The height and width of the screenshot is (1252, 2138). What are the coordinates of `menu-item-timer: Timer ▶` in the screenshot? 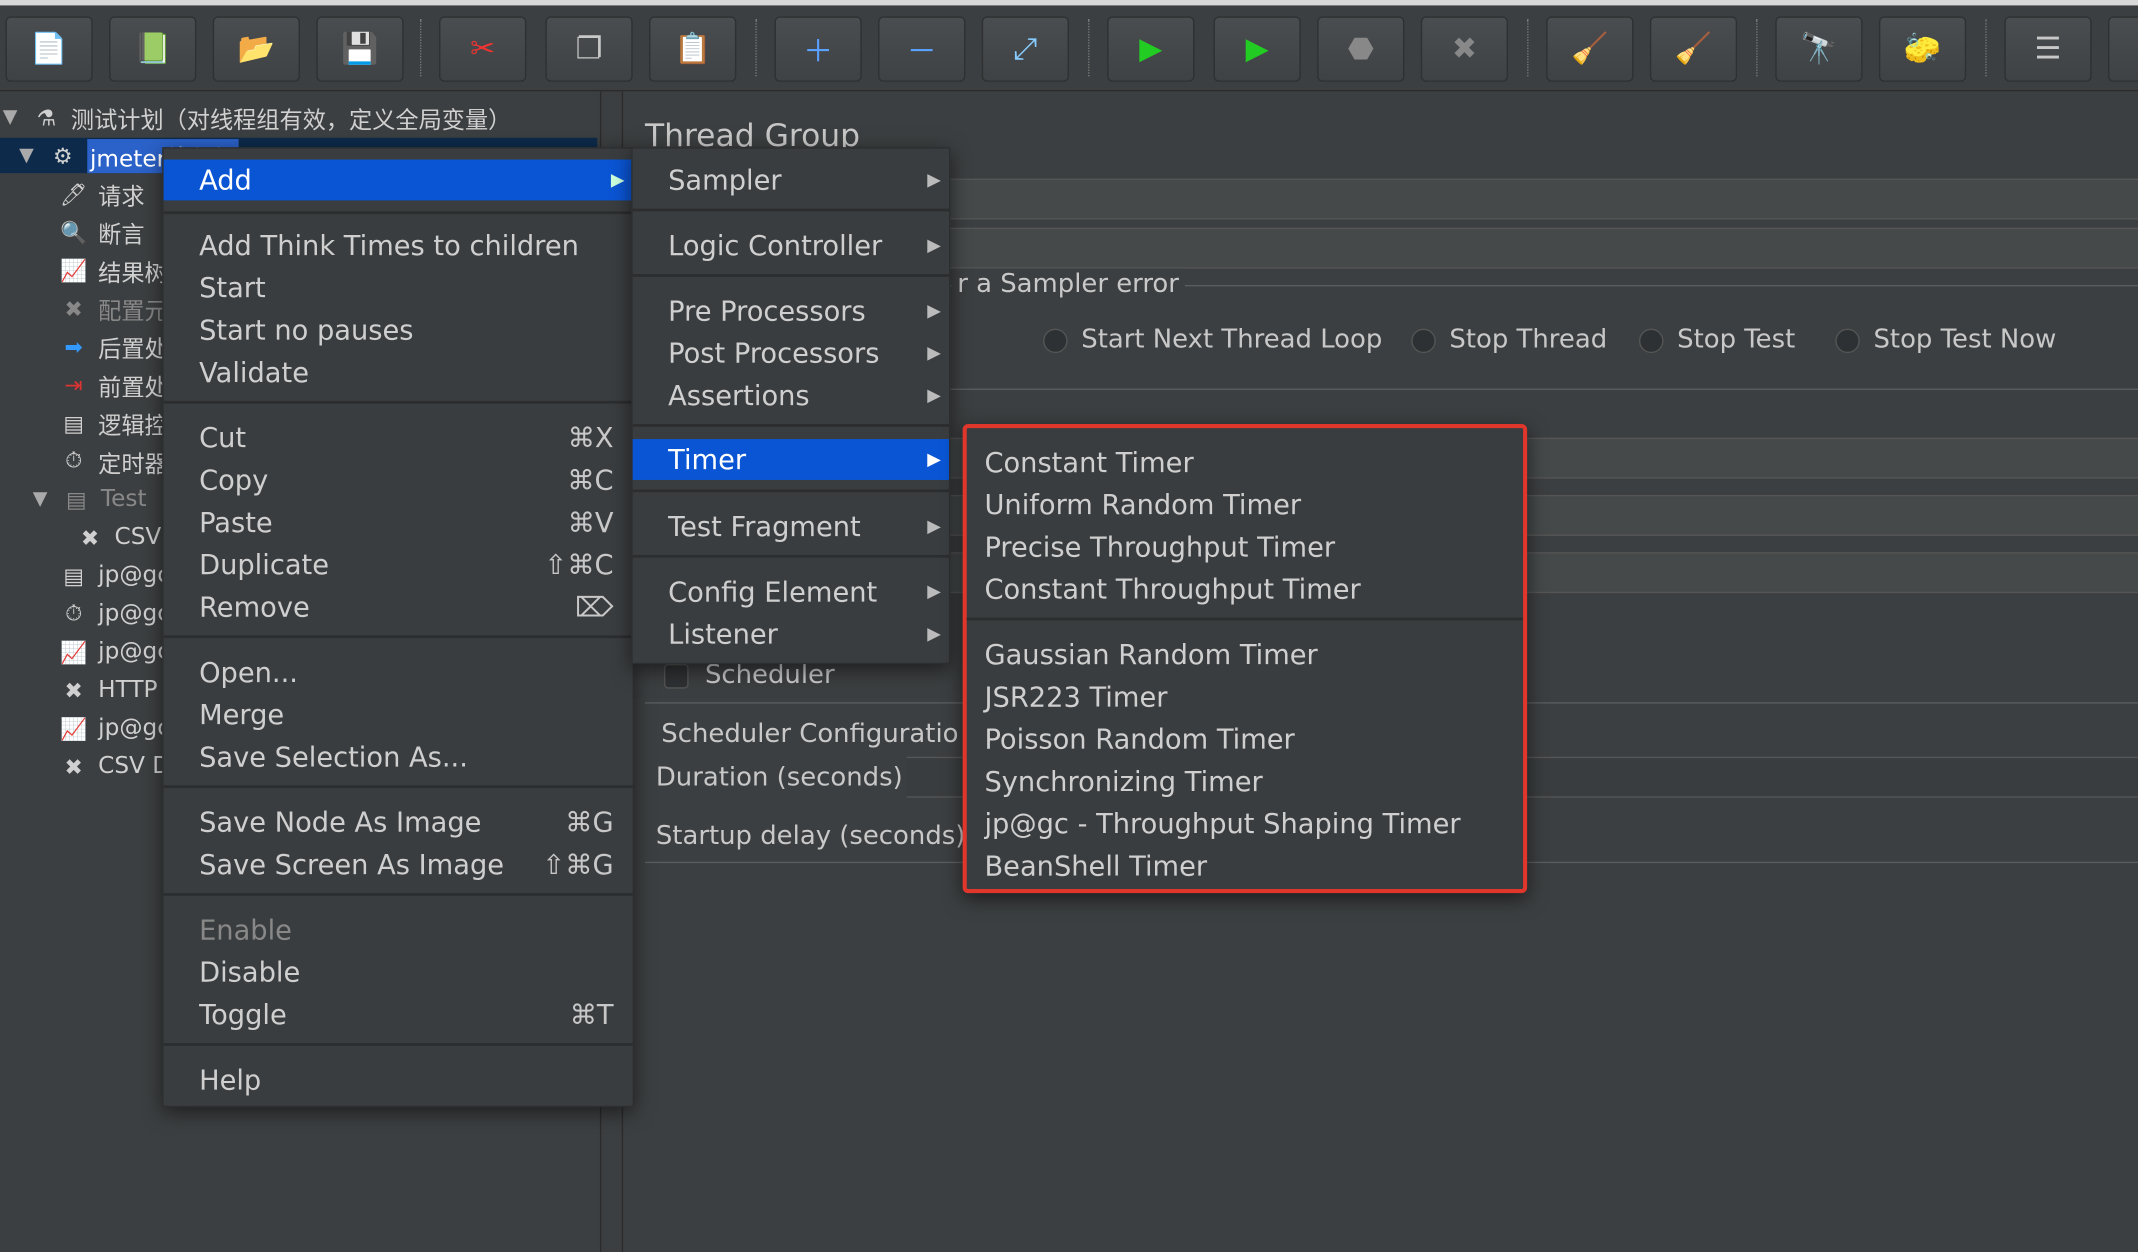 It's located at (791, 459).